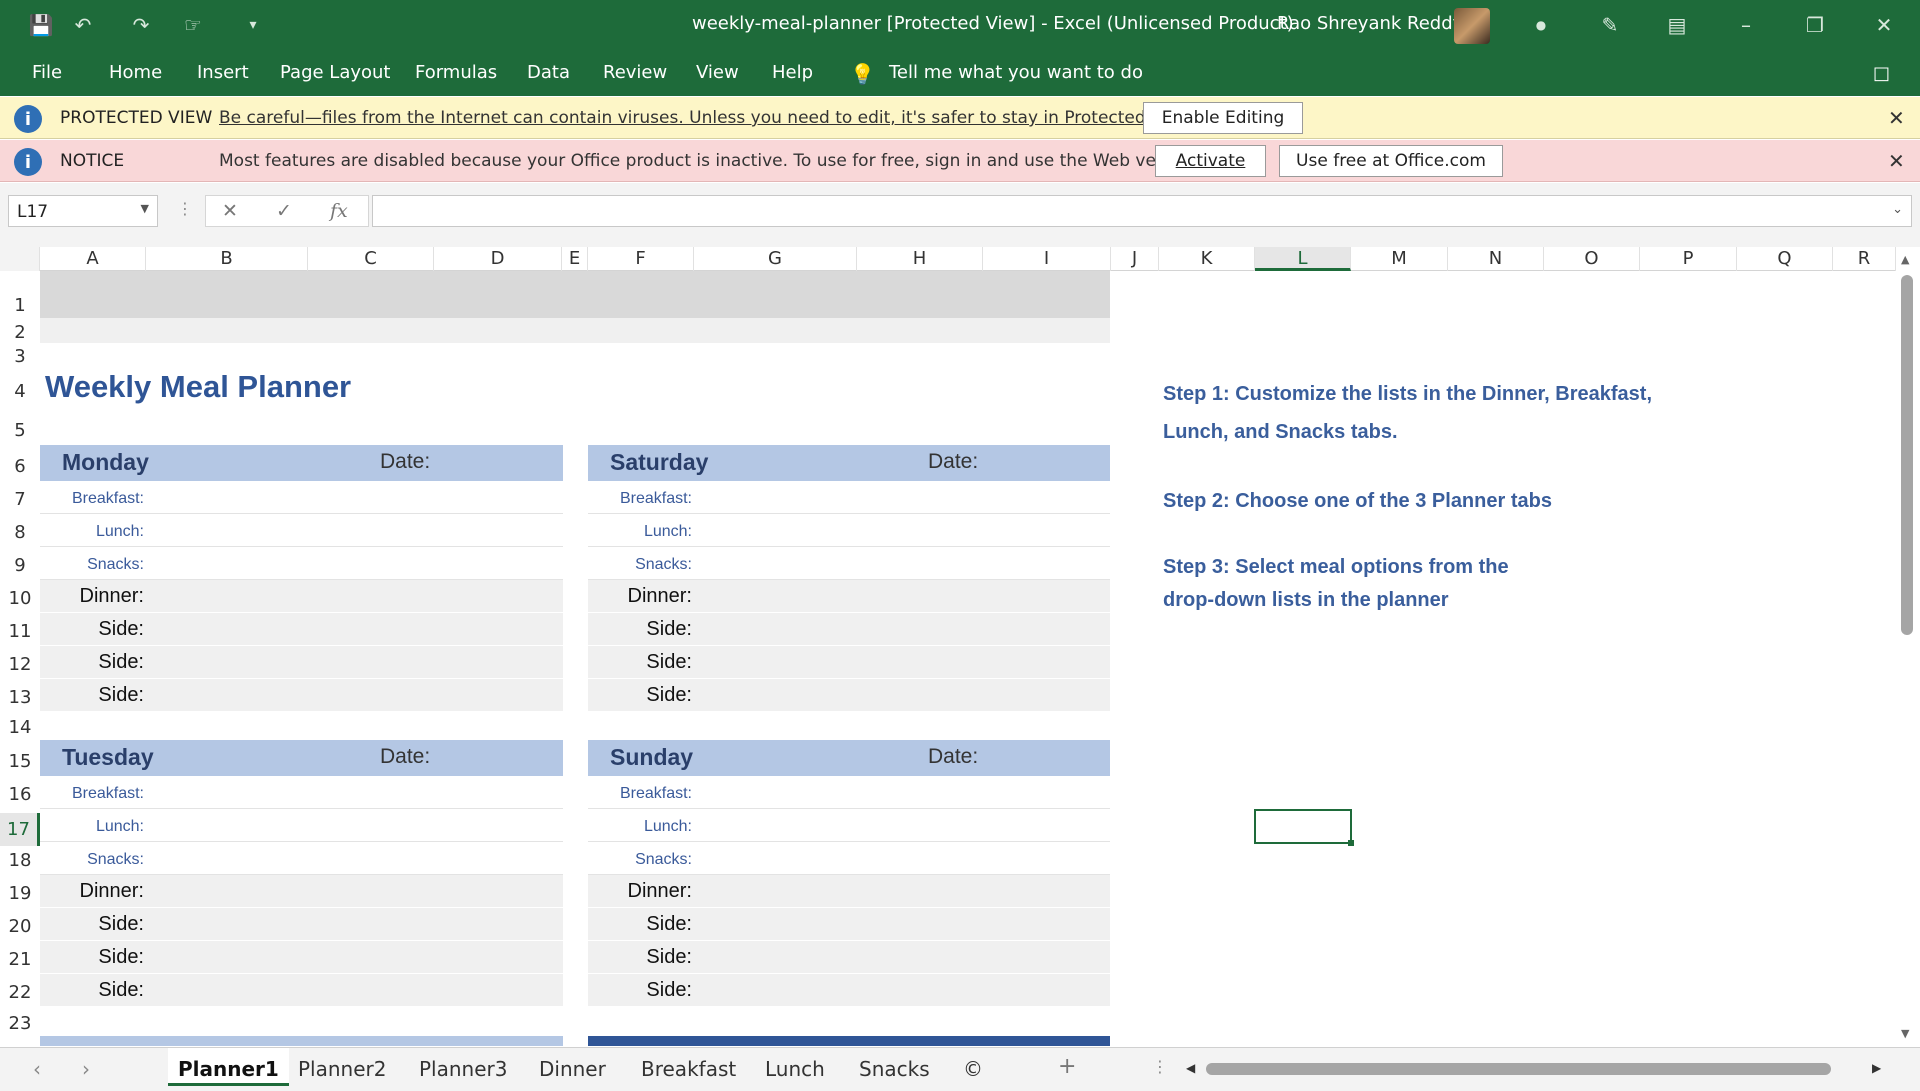 The height and width of the screenshot is (1091, 1920). Describe the element at coordinates (20, 466) in the screenshot. I see `row-header-6: 6` at that location.